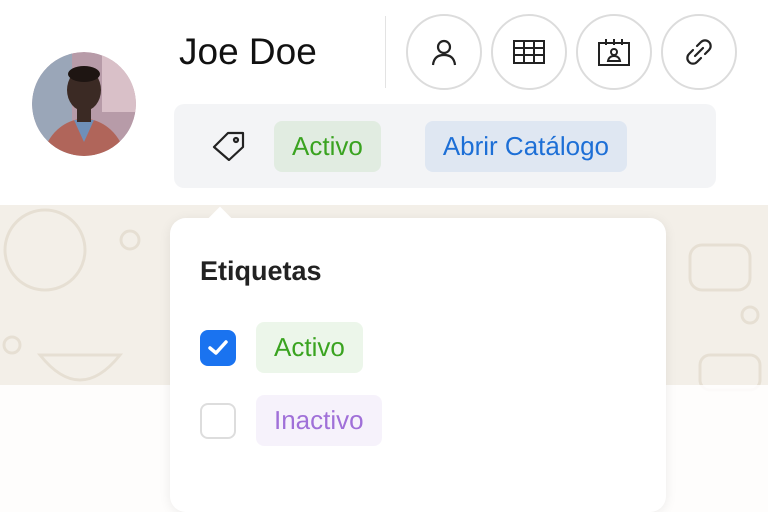  I want to click on tag-chip: Abrir Catálogo, so click(526, 146).